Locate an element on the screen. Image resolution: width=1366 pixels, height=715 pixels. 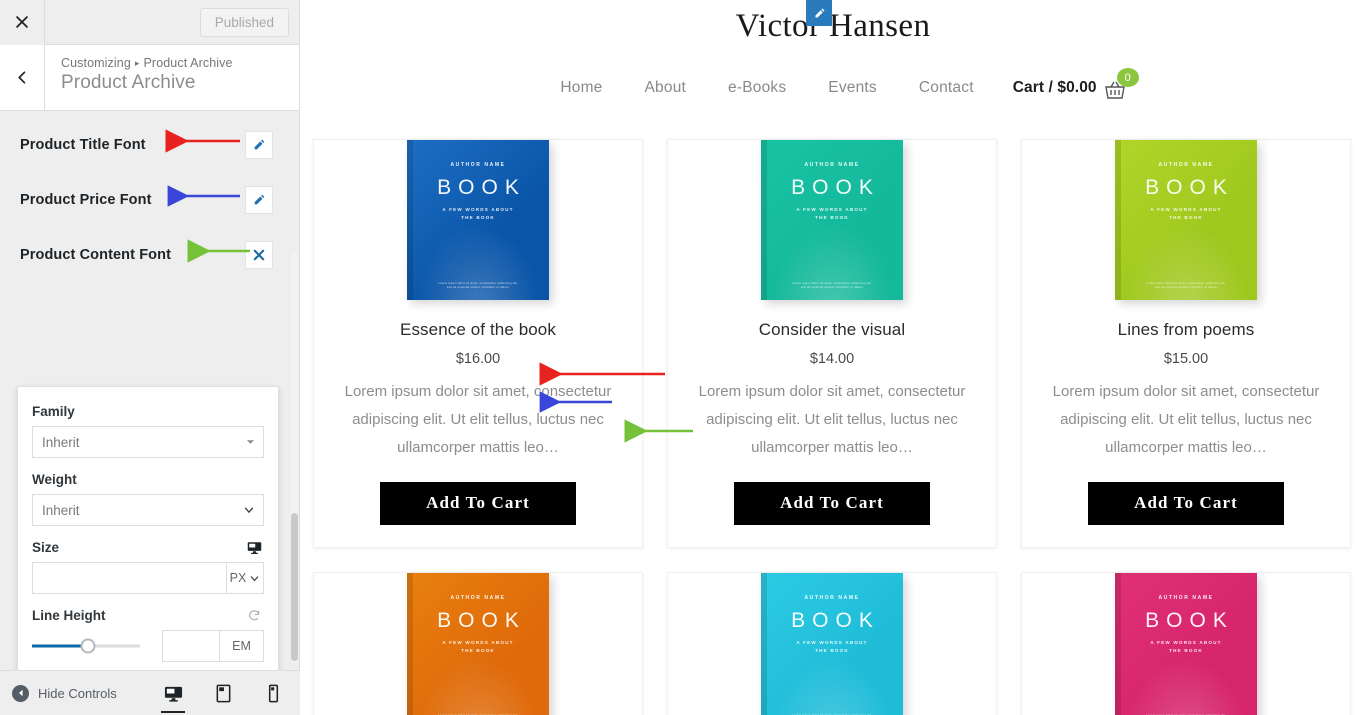
mobile-icon is located at coordinates (273, 693).